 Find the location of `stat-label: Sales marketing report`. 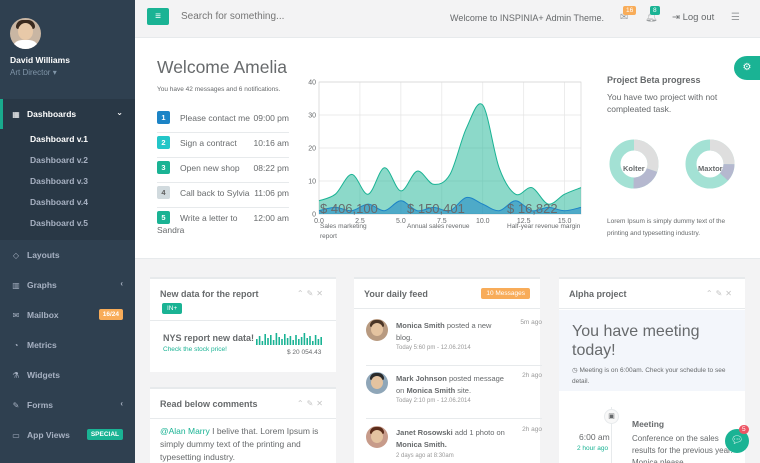

stat-label: Sales marketing report is located at coordinates (343, 231).